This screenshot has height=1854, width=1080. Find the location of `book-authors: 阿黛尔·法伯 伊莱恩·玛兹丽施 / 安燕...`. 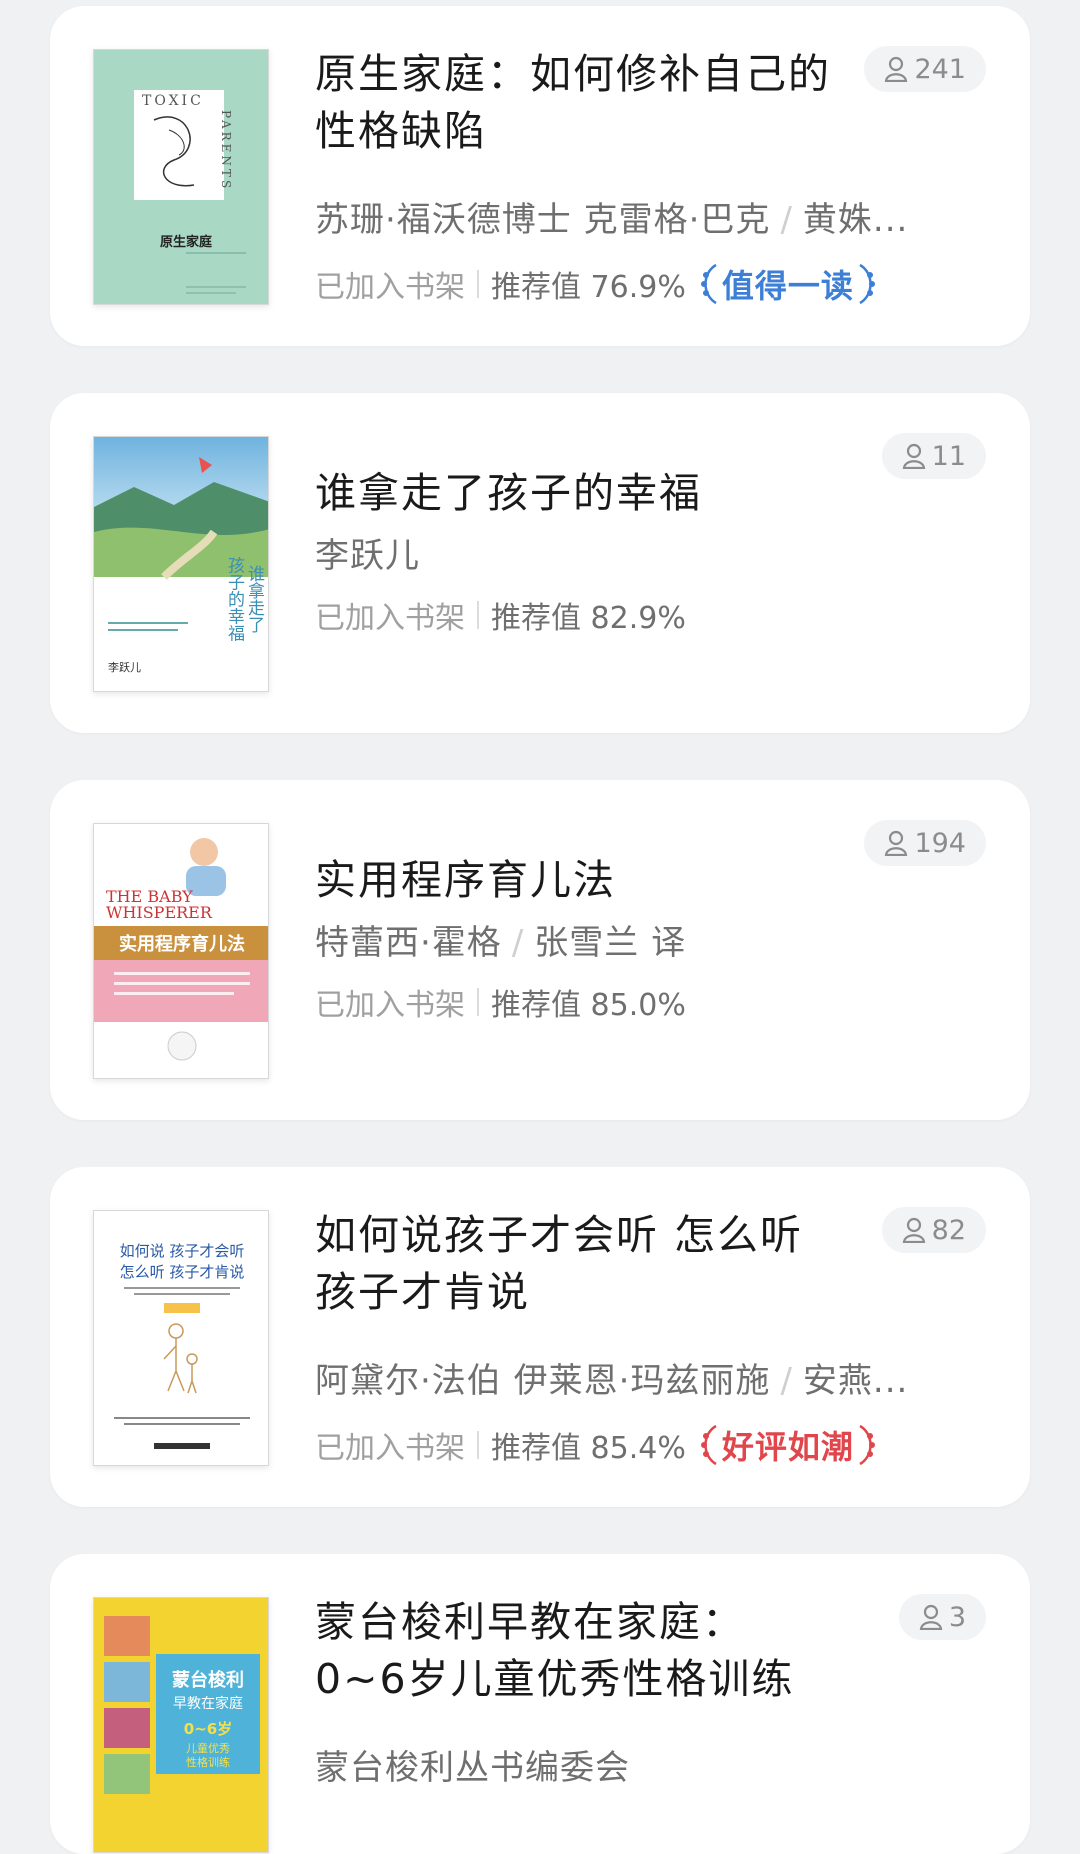

book-authors: 阿黛尔·法伯 伊莱恩·玛兹丽施 / 安燕... is located at coordinates (612, 1381).